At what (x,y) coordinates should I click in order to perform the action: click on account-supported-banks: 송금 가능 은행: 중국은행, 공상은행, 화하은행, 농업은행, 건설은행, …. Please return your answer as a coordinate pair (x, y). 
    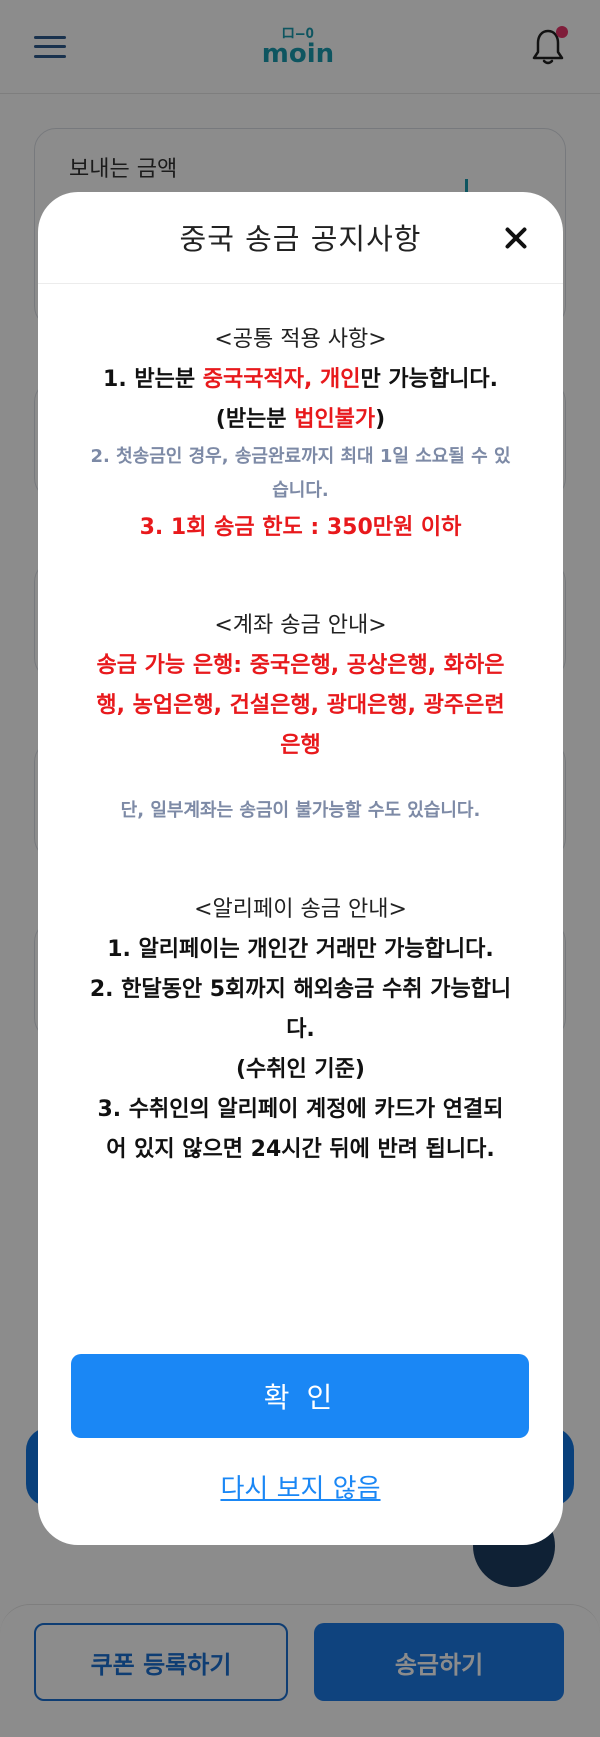
    Looking at the image, I should click on (300, 705).